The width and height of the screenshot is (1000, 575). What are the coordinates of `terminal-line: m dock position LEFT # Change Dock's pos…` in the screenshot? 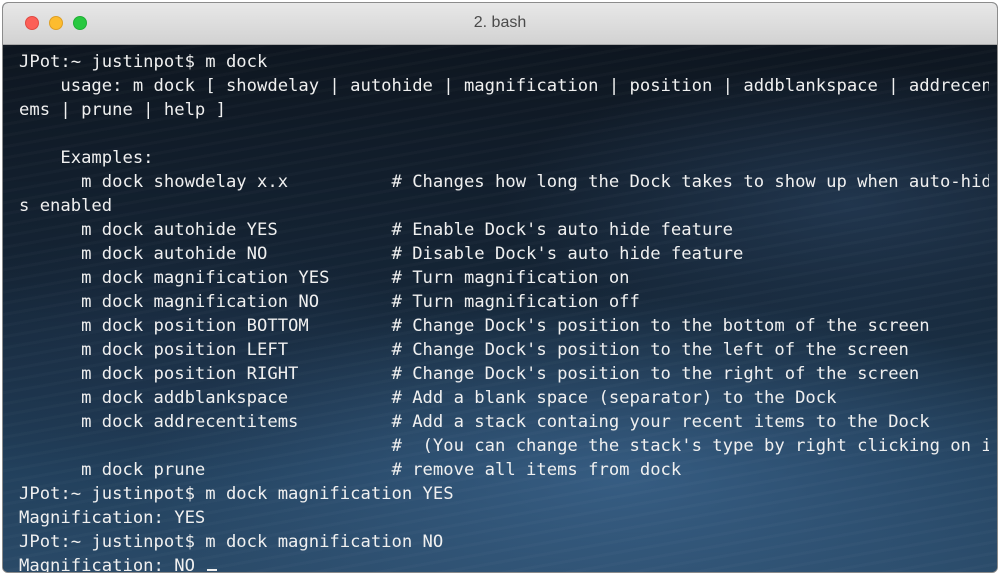 It's located at (464, 350).